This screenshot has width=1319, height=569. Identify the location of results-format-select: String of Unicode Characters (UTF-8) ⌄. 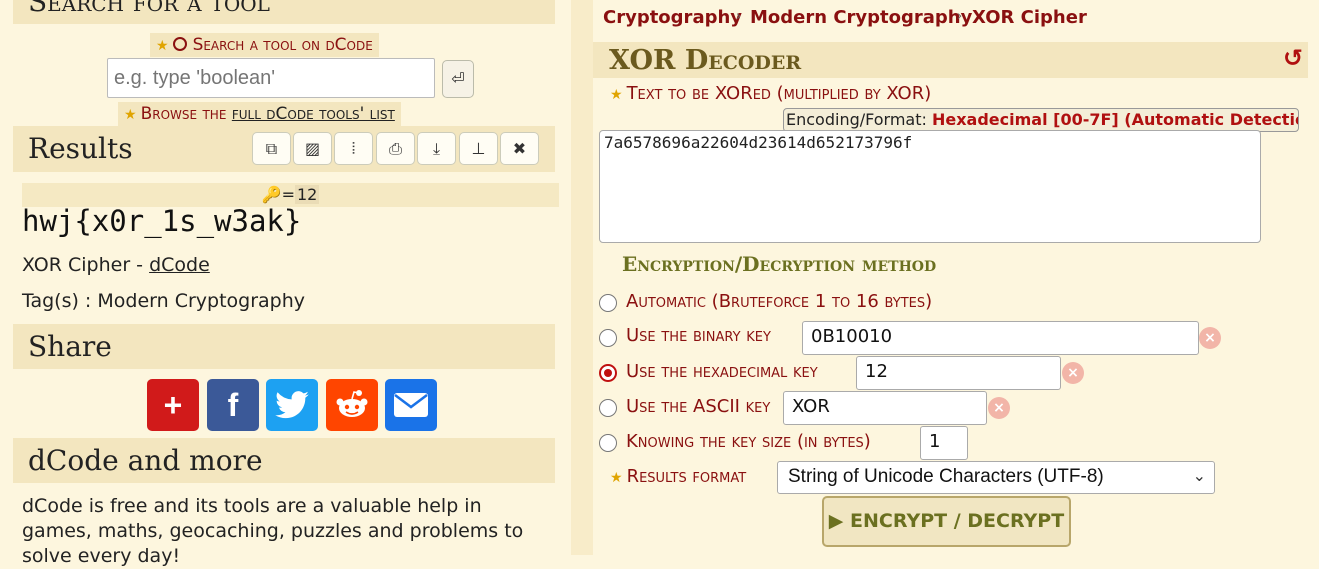
(996, 477).